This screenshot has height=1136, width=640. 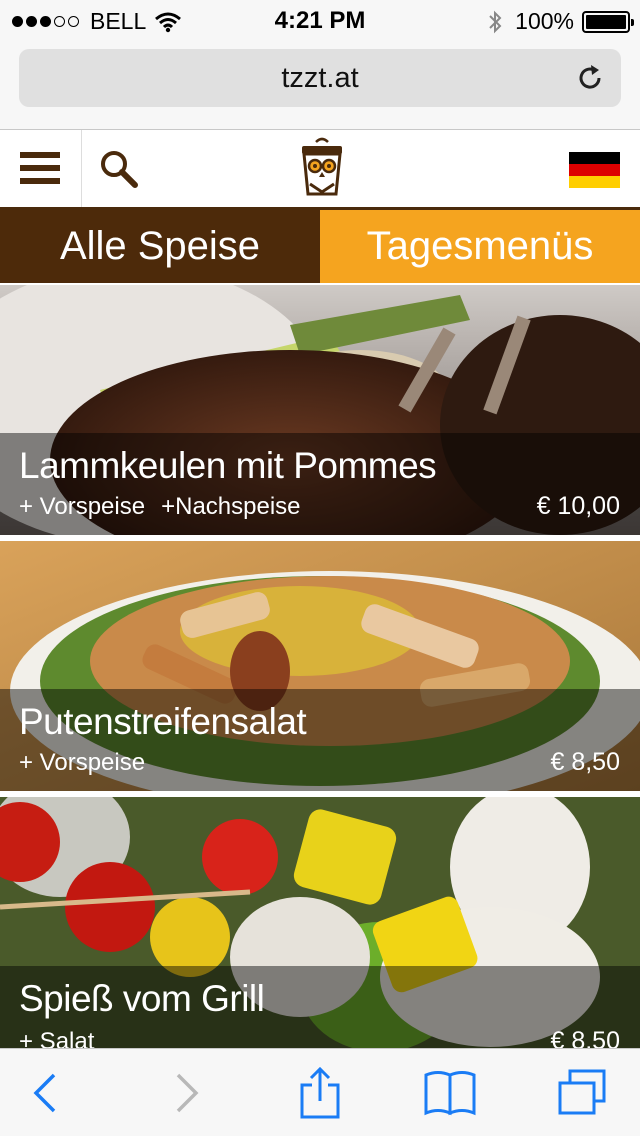 I want to click on browser-toolbar, so click(x=320, y=1092).